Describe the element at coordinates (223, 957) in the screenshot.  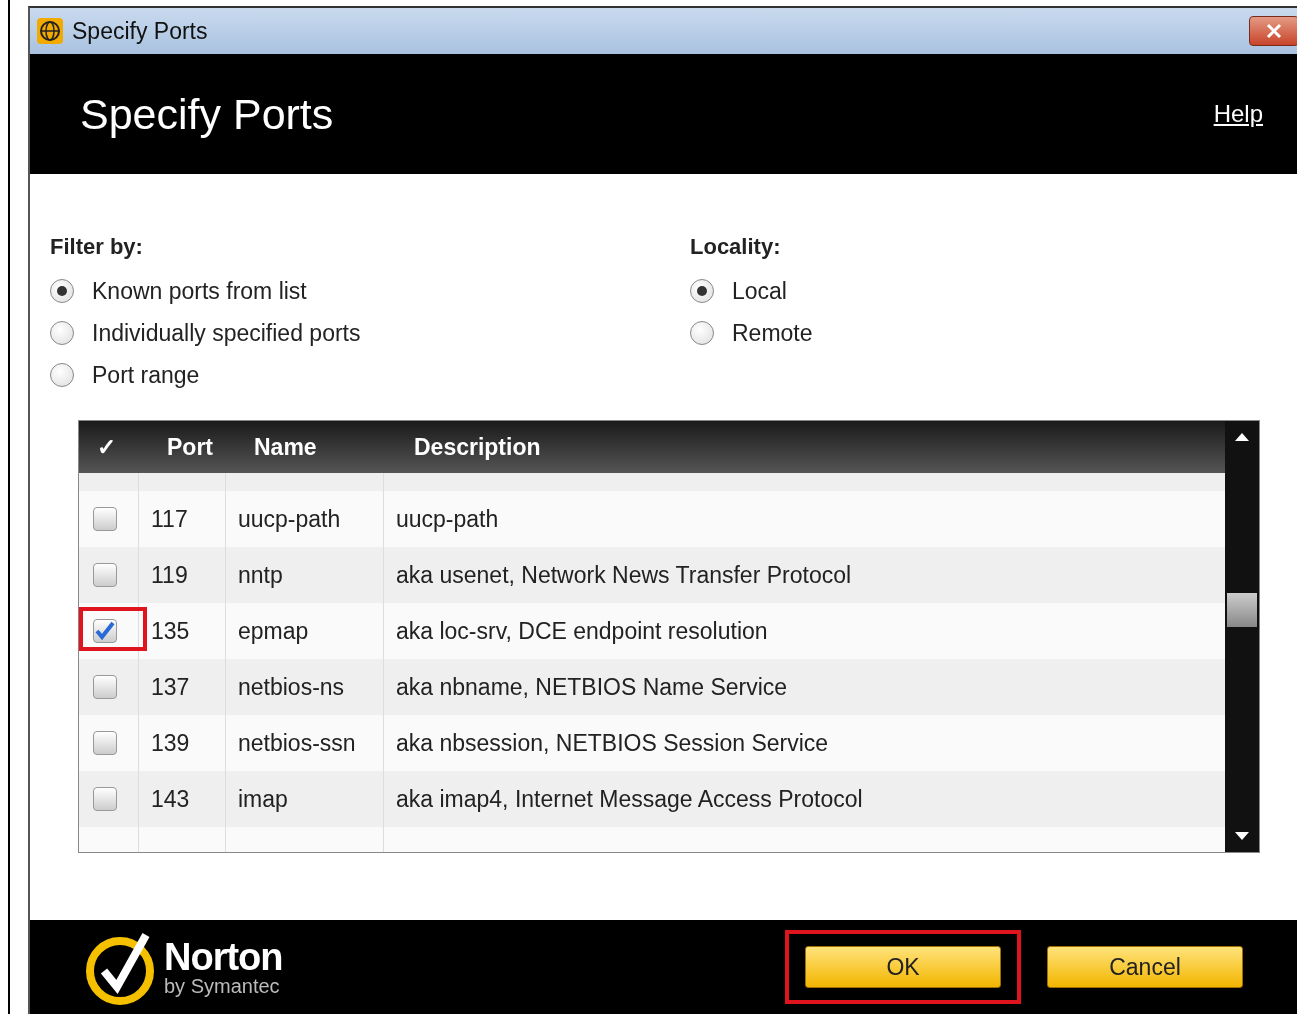
I see `brand-name: Norton` at that location.